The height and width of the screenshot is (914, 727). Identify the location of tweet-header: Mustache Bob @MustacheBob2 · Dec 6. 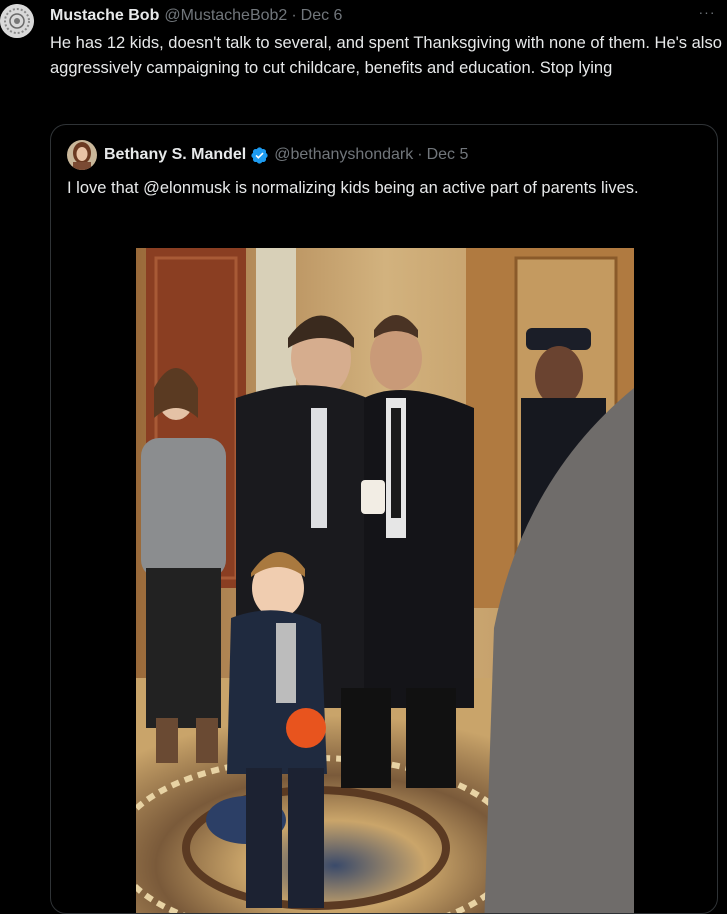
(196, 16).